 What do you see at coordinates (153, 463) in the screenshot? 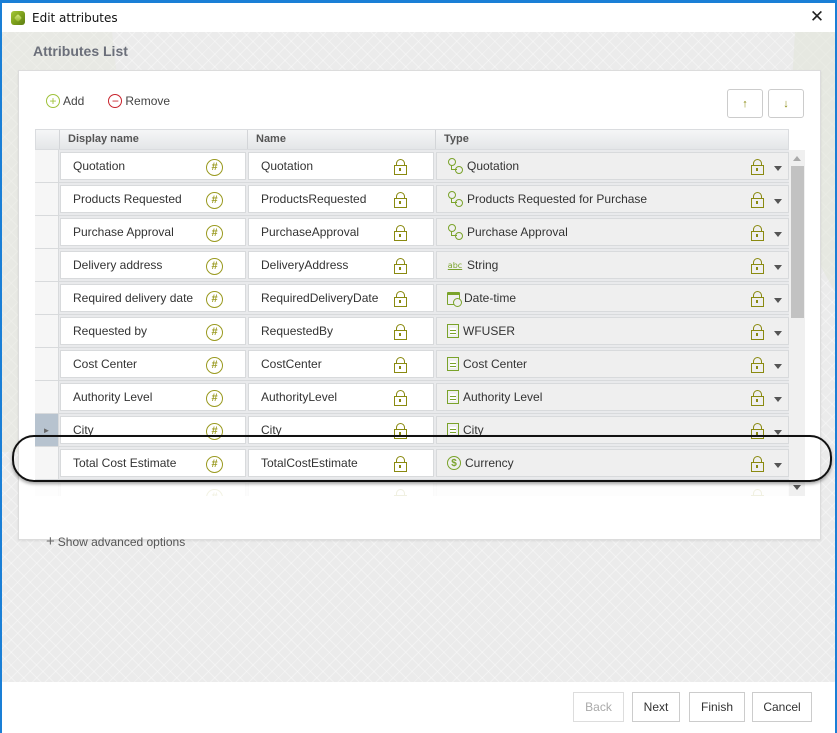
I see `display-name-cell: Total Cost Estimate` at bounding box center [153, 463].